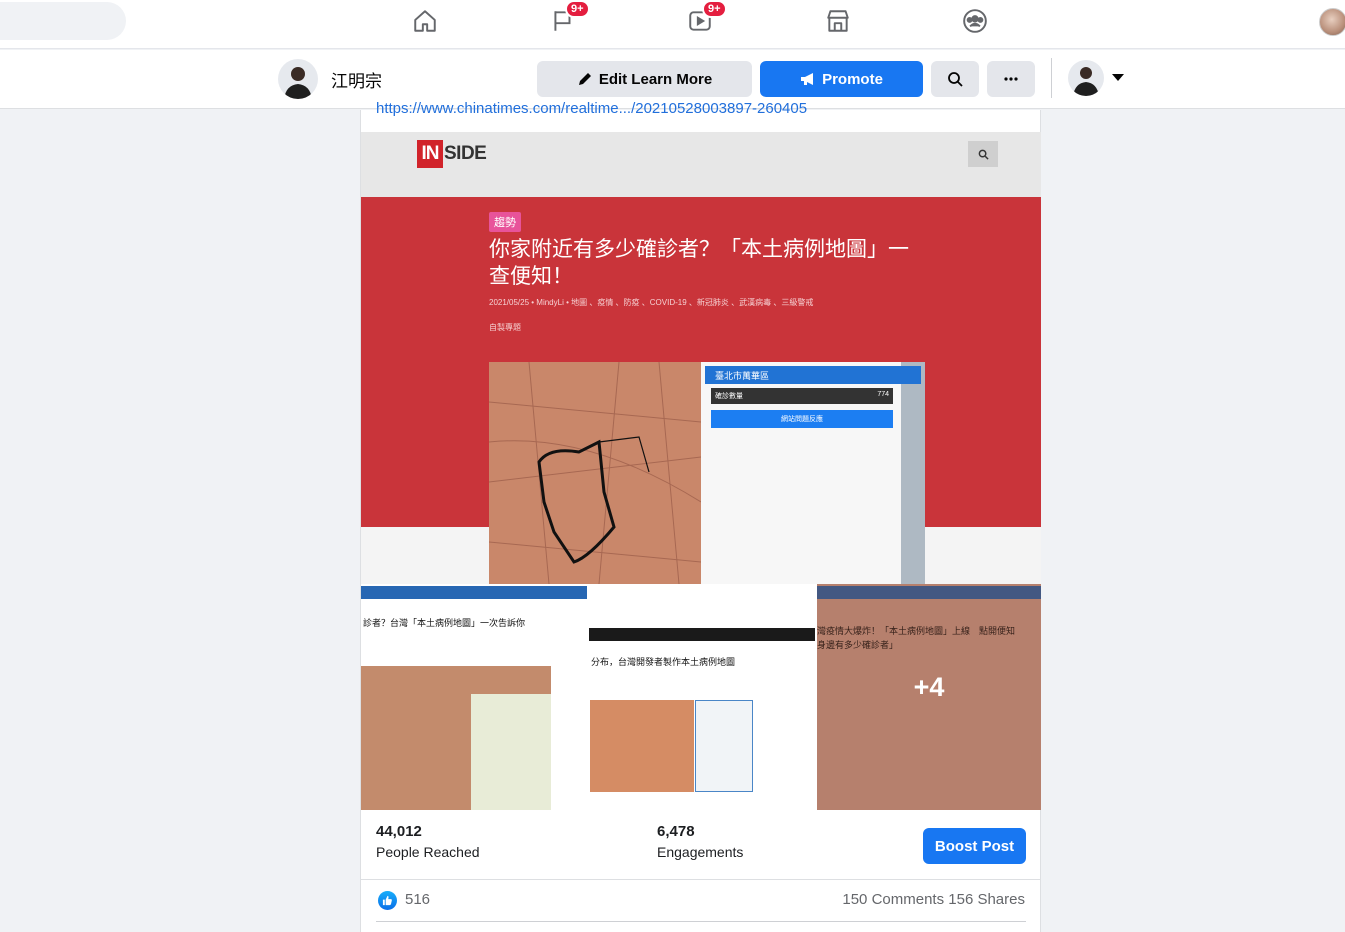  Describe the element at coordinates (986, 899) in the screenshot. I see `shares-count: 156 Shares` at that location.